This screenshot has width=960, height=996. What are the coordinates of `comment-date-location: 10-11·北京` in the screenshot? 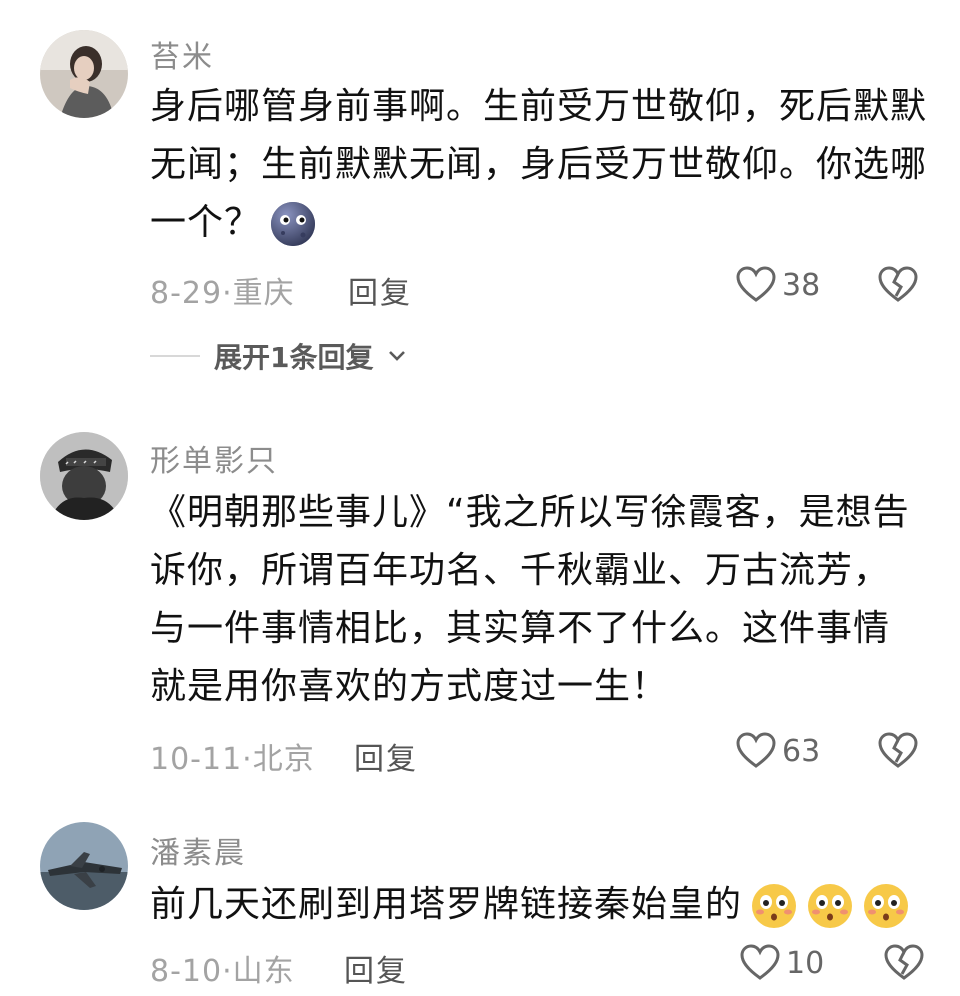 It's located at (232, 759).